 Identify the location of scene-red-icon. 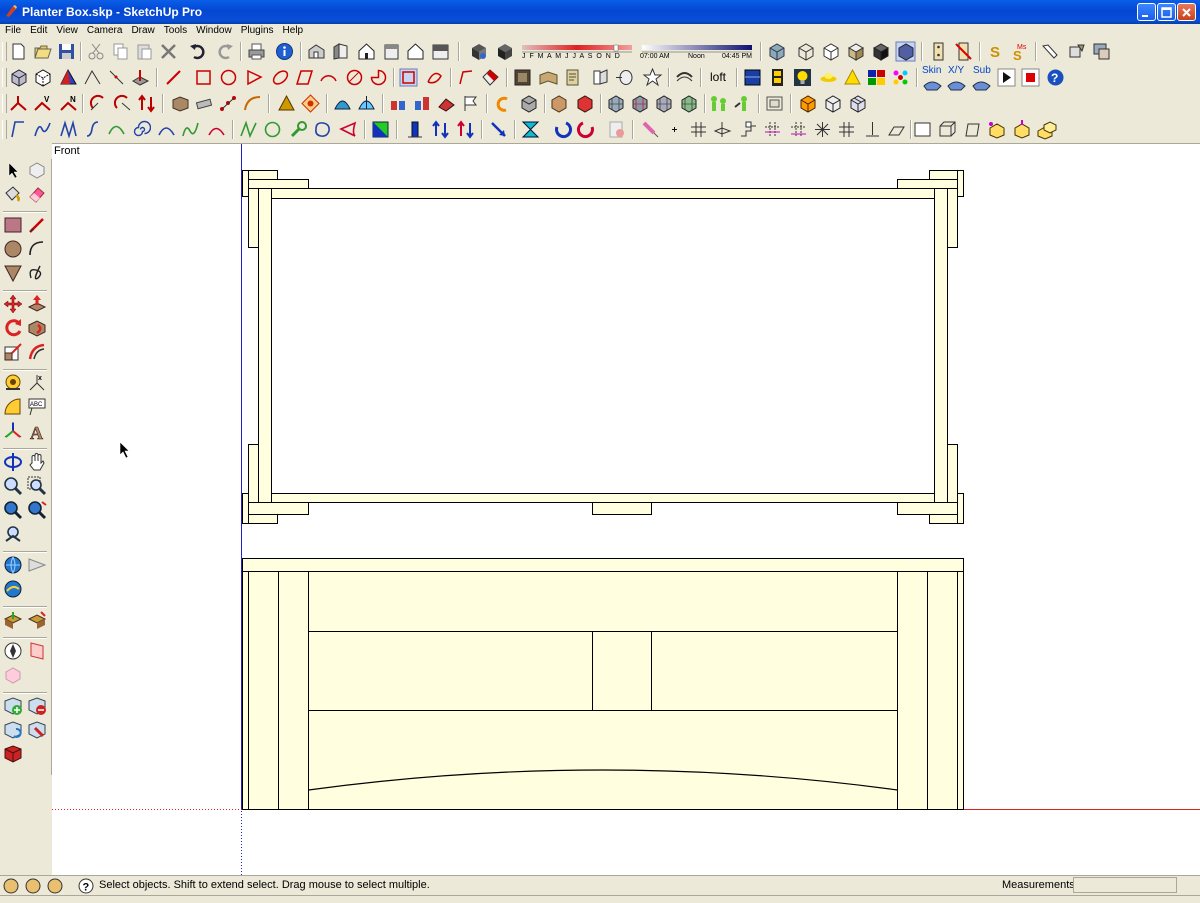
(37, 730).